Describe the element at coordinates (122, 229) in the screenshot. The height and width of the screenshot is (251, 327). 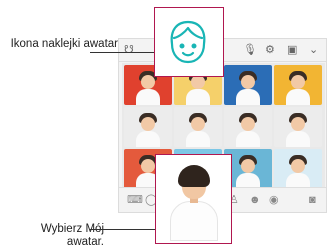
I see `my-avatar-leader` at that location.